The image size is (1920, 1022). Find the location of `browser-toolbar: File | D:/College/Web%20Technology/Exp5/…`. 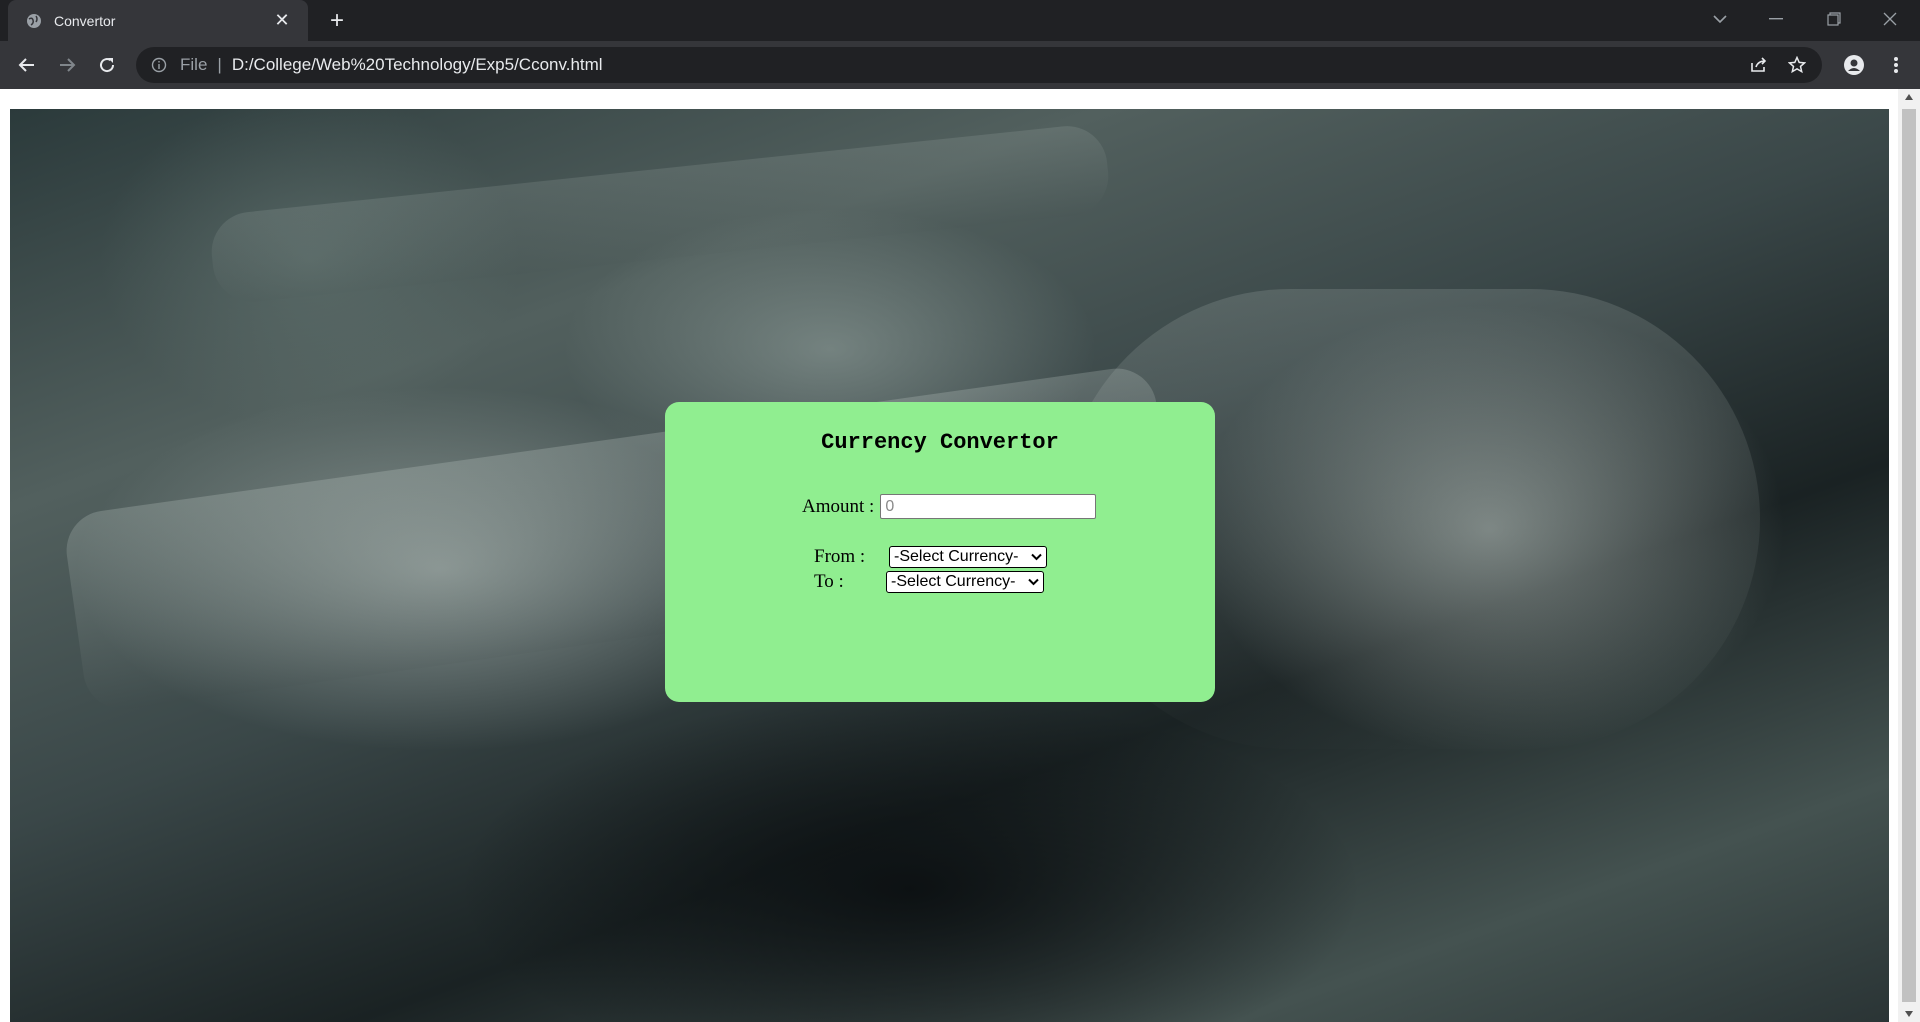

browser-toolbar: File | D:/College/Web%20Technology/Exp5/… is located at coordinates (960, 65).